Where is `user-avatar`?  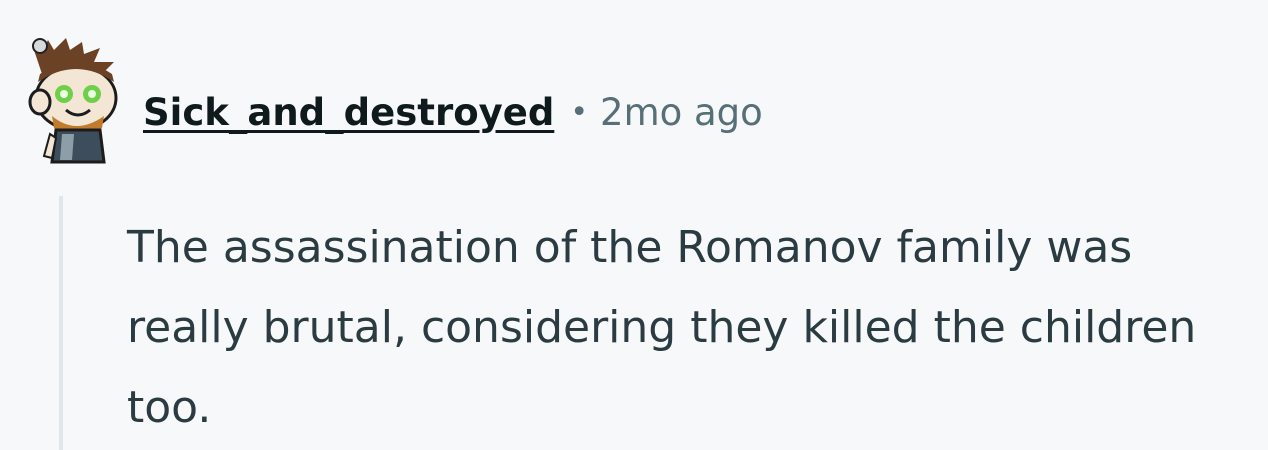
user-avatar is located at coordinates (73, 97).